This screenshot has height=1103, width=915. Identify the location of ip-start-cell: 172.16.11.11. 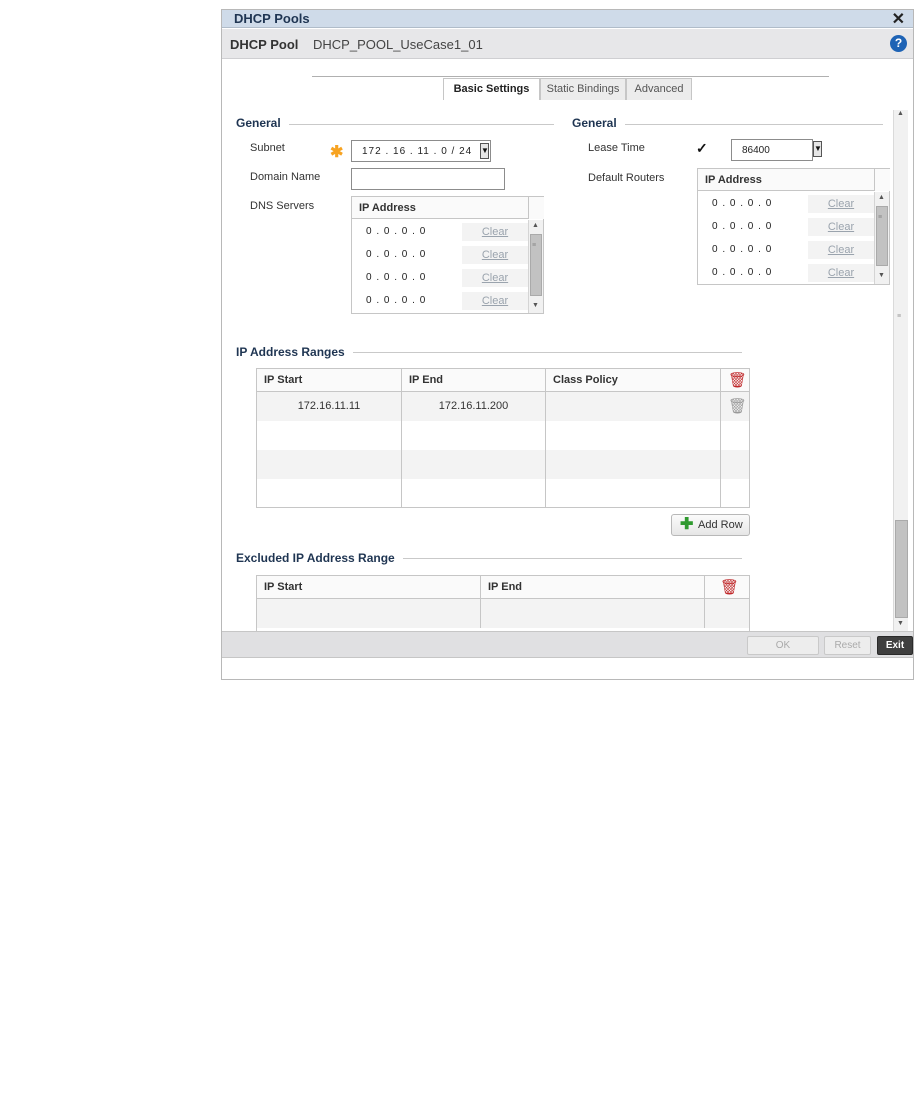
(329, 406).